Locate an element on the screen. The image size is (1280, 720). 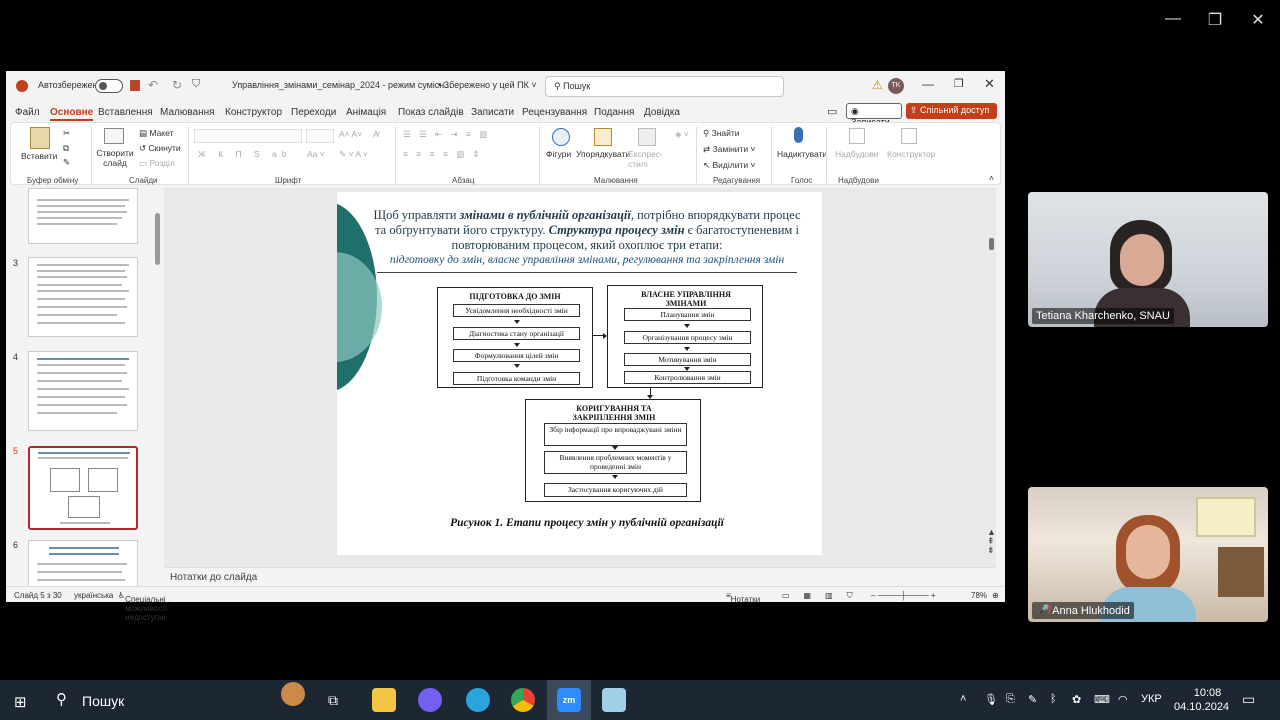
autosave-toggle is located at coordinates (109, 86).